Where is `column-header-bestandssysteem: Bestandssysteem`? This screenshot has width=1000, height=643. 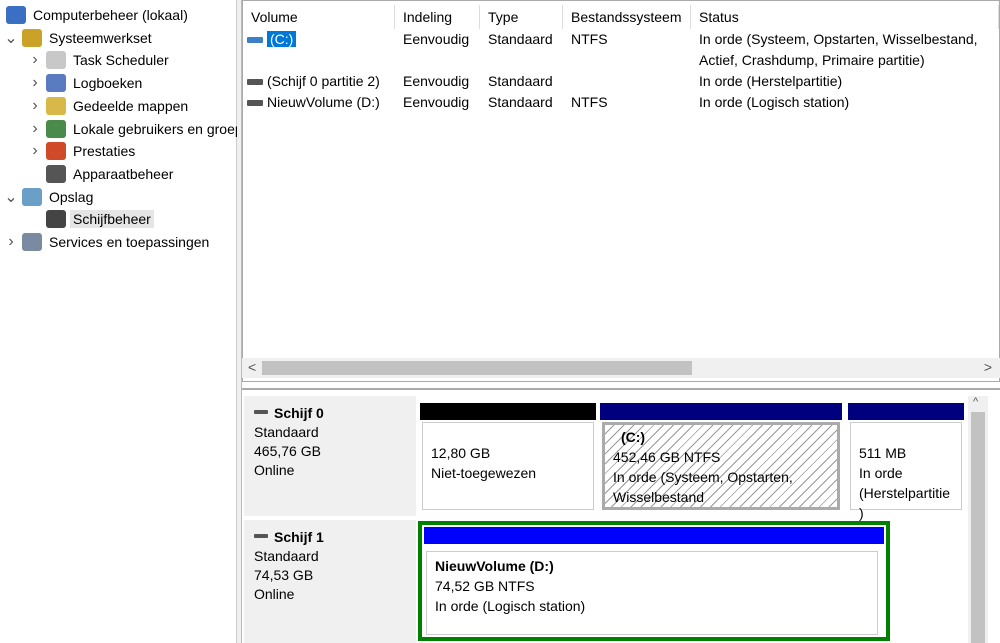
column-header-bestandssysteem: Bestandssysteem is located at coordinates (627, 17).